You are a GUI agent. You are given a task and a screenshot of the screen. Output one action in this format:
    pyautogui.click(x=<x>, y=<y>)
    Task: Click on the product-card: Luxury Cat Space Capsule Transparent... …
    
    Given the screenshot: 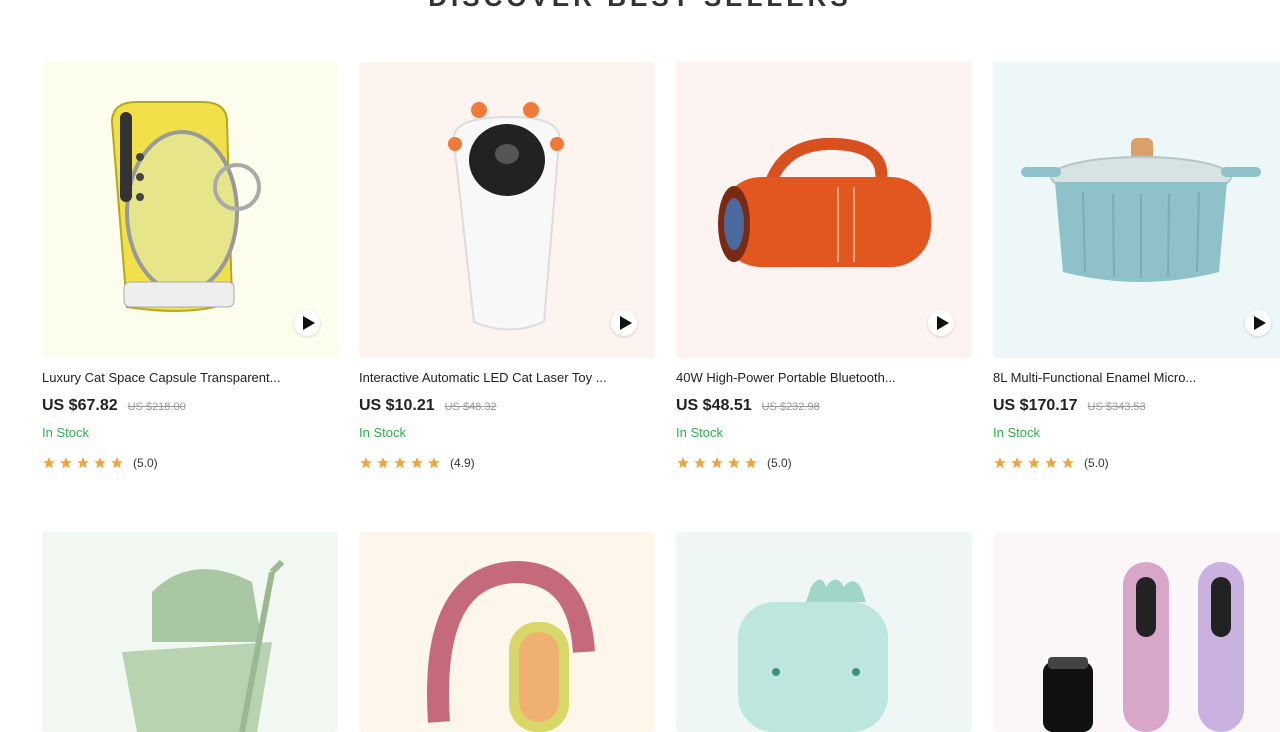 What is the action you would take?
    pyautogui.click(x=191, y=297)
    